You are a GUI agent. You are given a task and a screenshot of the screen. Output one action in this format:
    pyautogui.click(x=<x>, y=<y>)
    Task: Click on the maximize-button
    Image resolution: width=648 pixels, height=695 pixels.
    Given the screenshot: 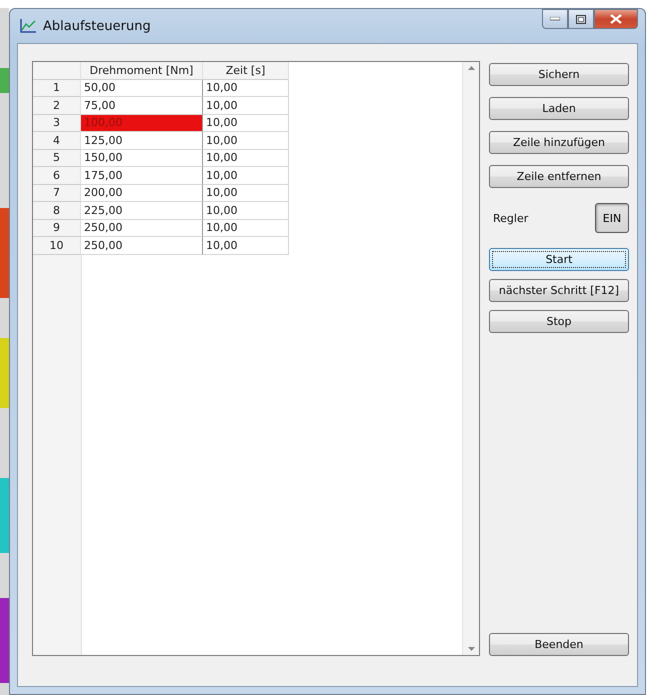 What is the action you would take?
    pyautogui.click(x=581, y=19)
    